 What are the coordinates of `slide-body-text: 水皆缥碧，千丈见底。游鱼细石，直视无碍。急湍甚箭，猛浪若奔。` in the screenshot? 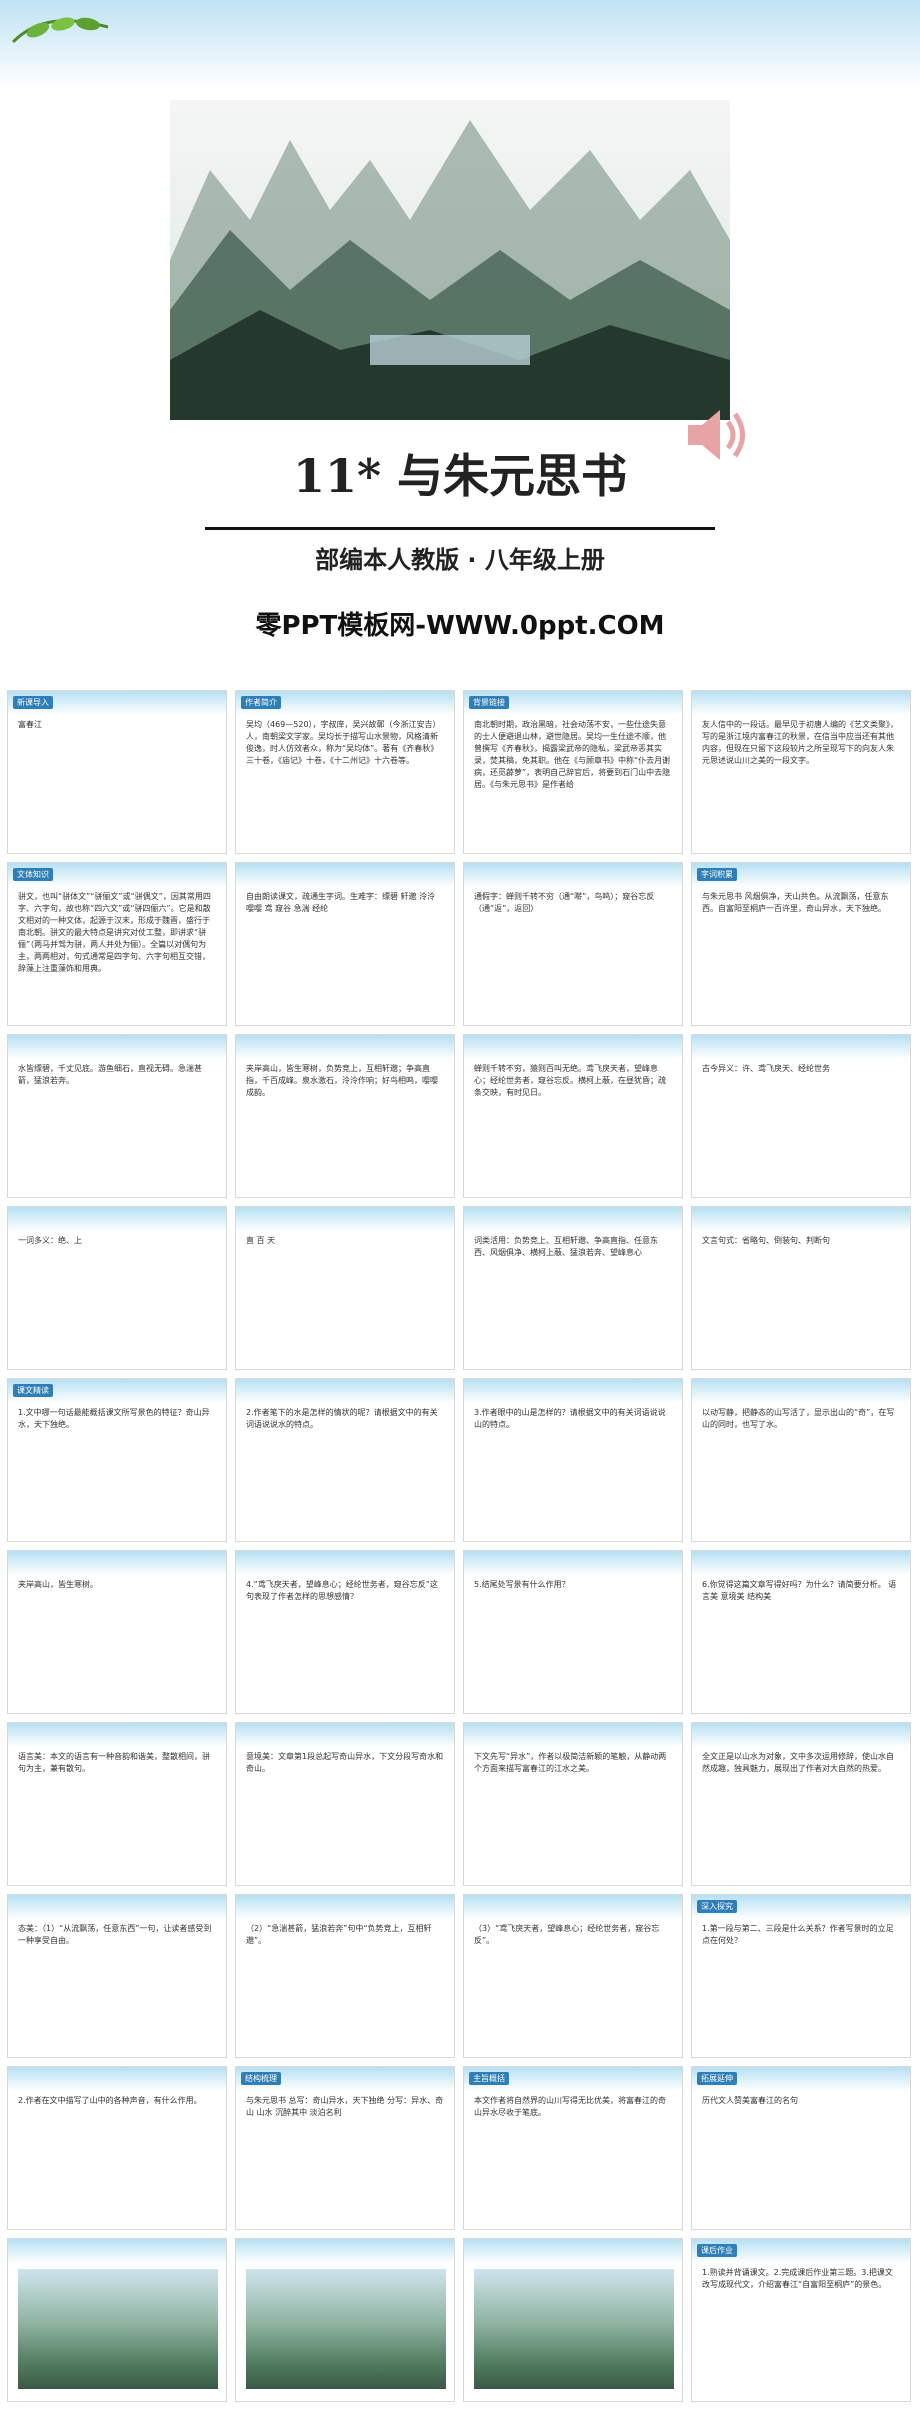 It's located at (110, 1074).